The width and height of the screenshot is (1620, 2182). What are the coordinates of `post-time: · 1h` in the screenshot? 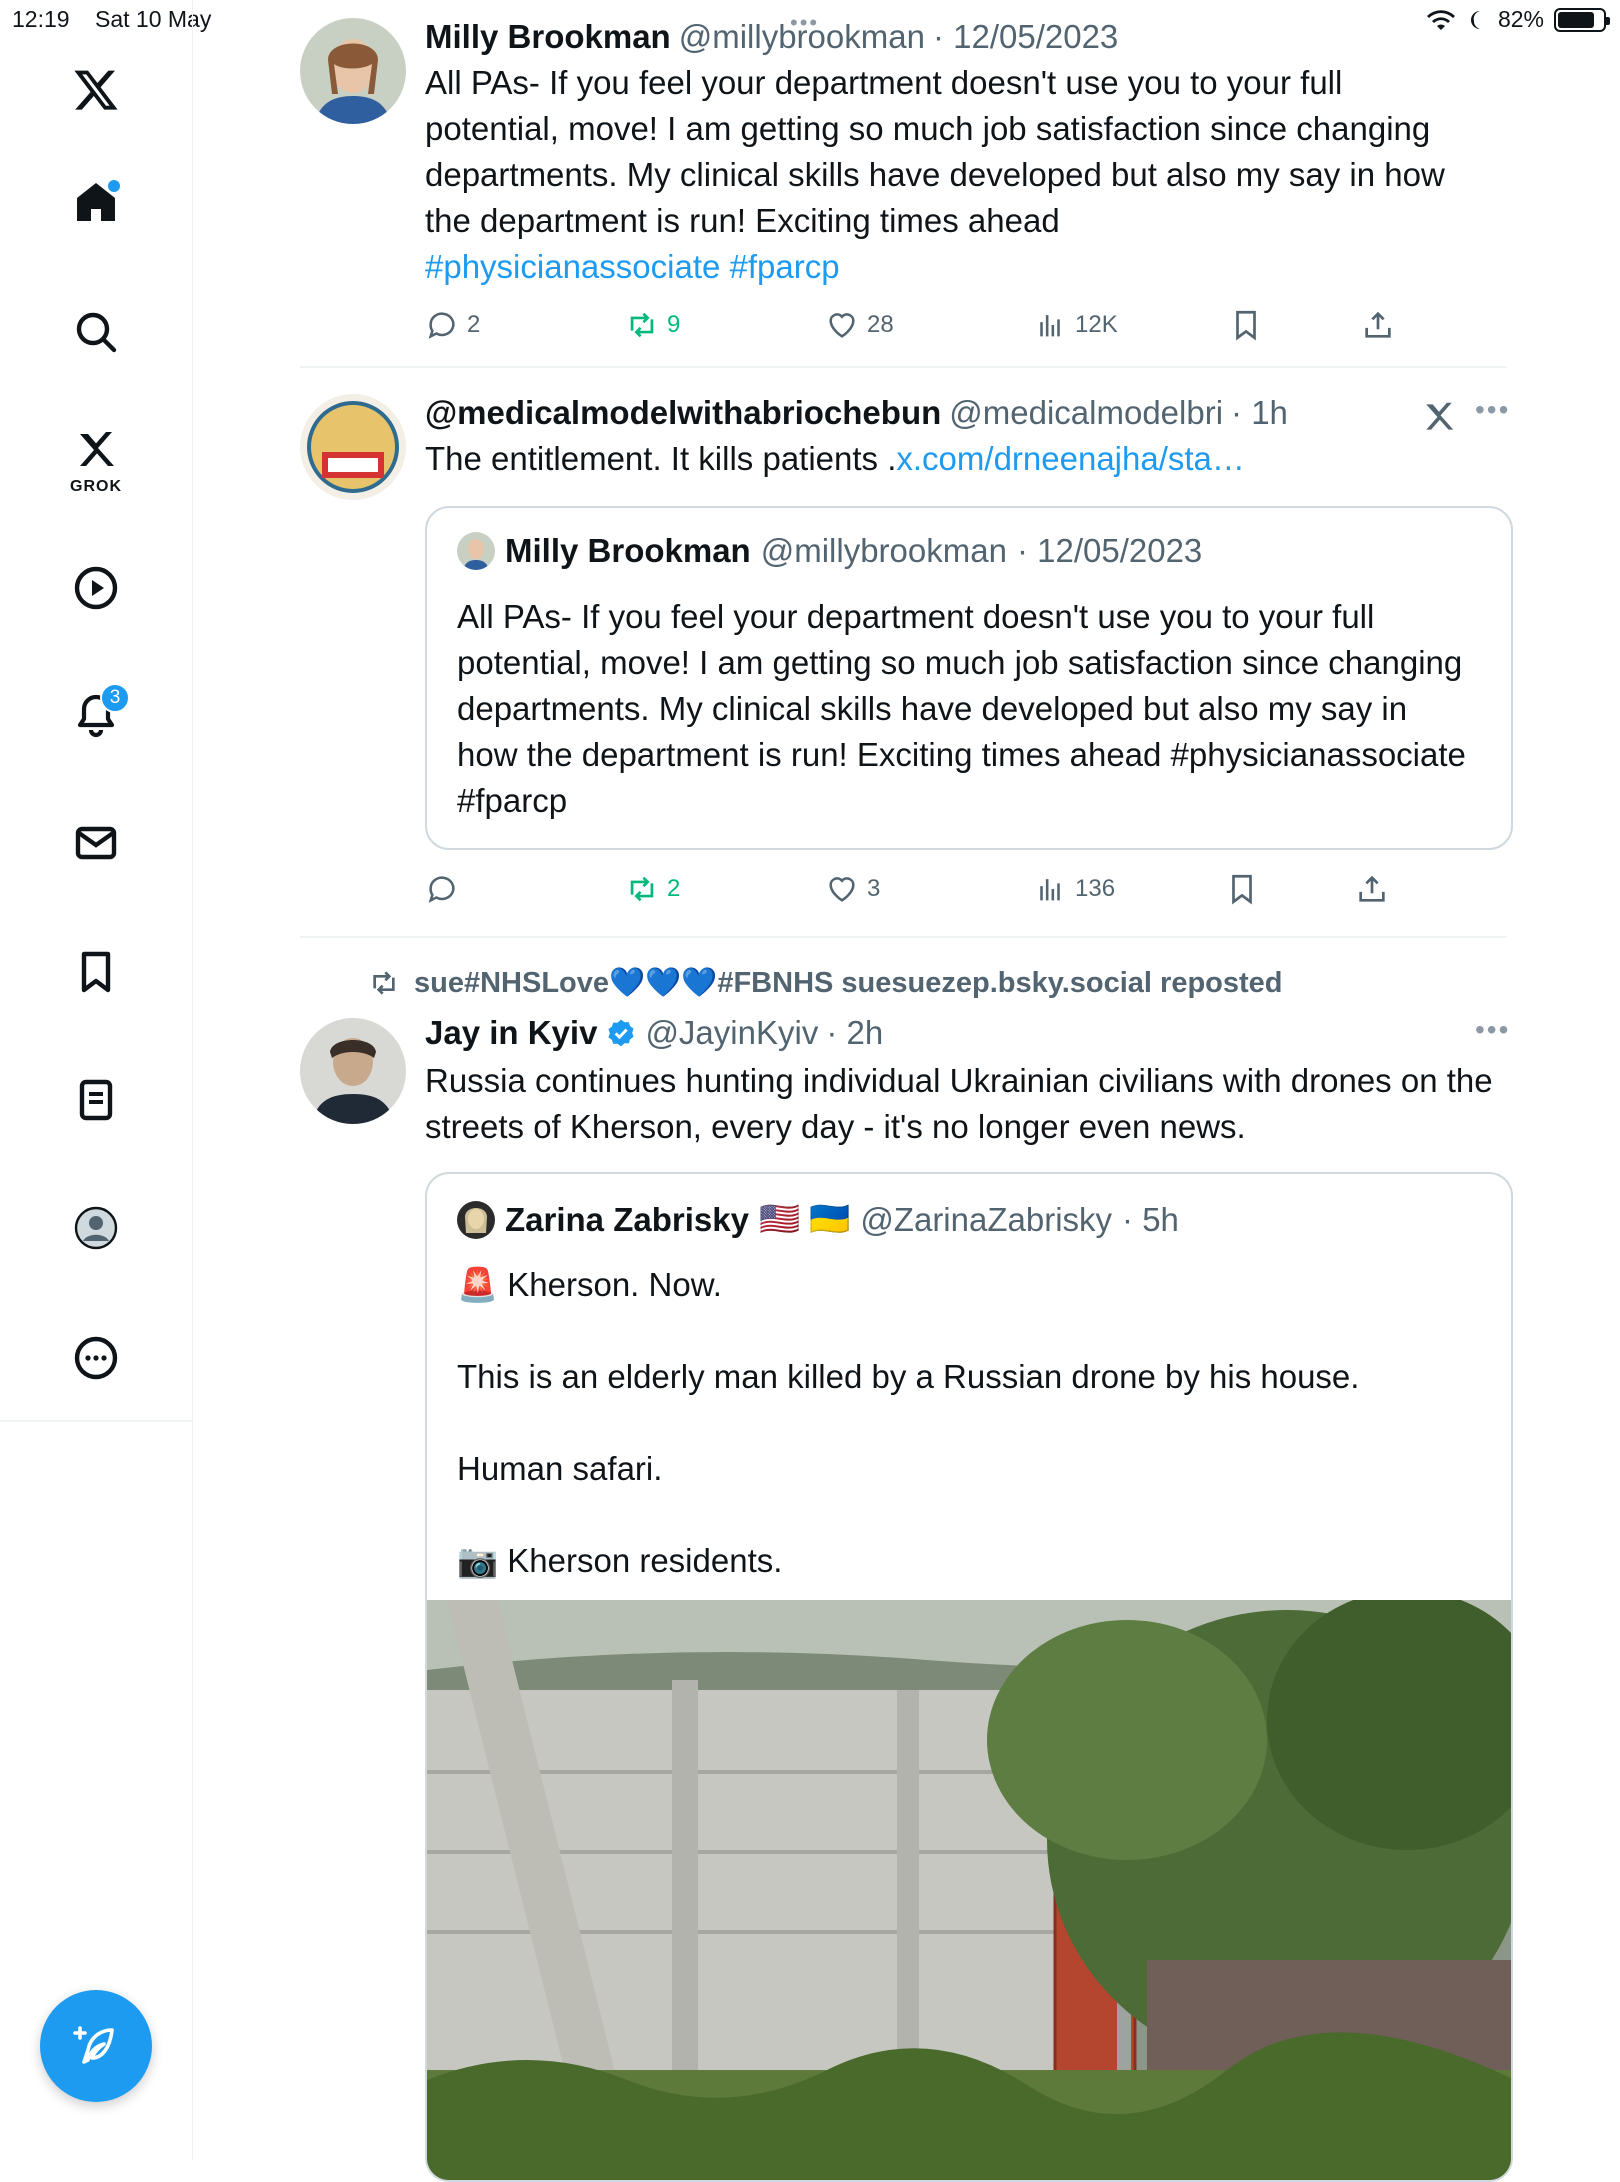 It's located at (1259, 413).